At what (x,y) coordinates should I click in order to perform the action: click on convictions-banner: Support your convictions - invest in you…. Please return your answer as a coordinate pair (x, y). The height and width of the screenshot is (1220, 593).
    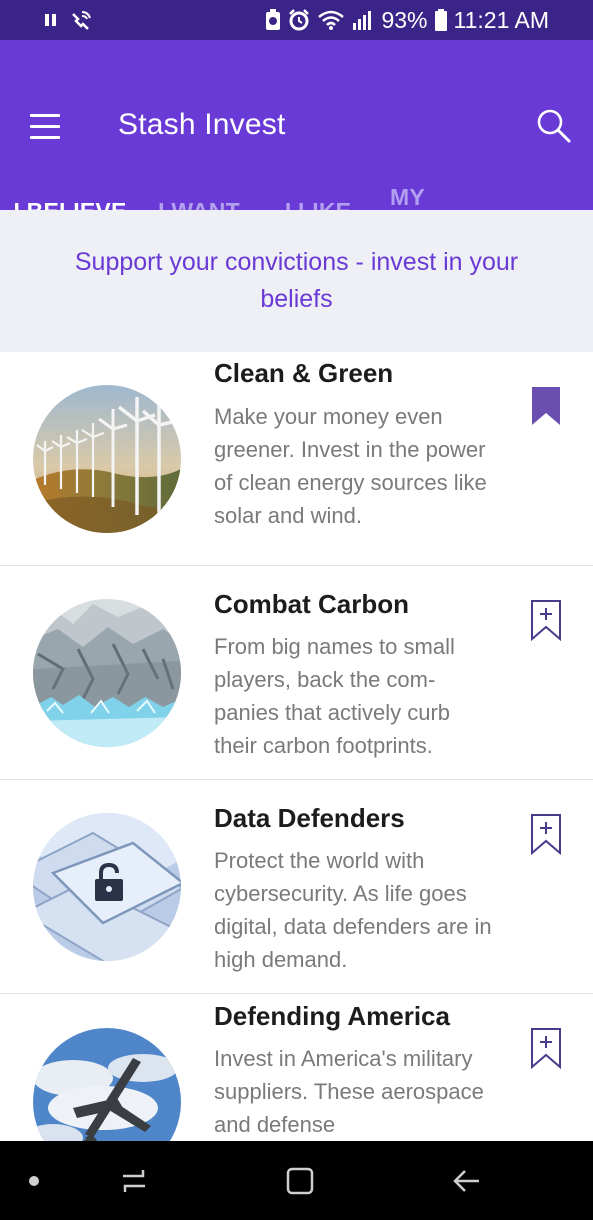
    Looking at the image, I should click on (296, 281).